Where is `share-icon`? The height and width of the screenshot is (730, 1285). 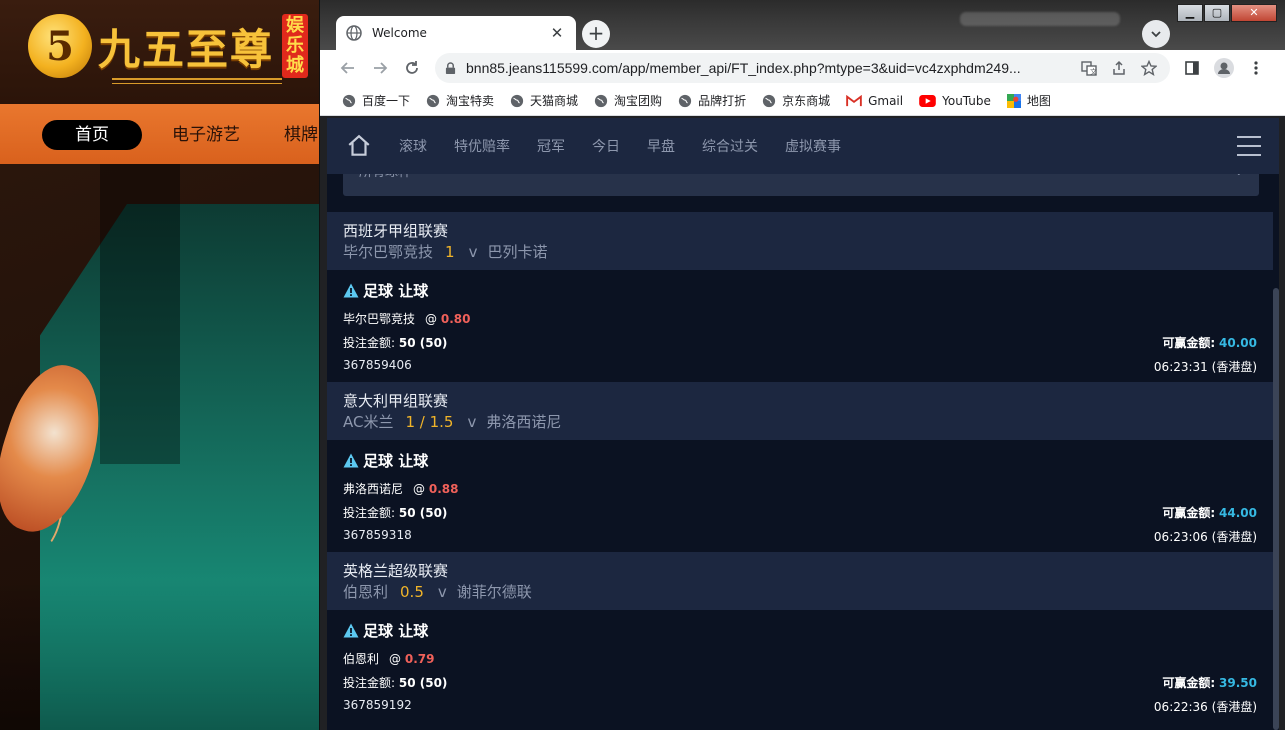 share-icon is located at coordinates (1119, 68).